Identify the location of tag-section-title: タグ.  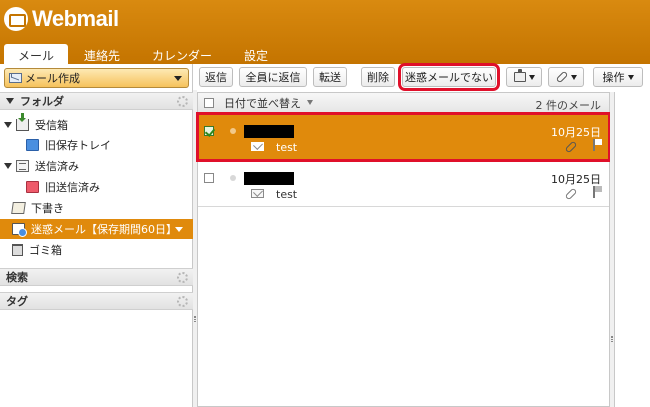
(17, 301).